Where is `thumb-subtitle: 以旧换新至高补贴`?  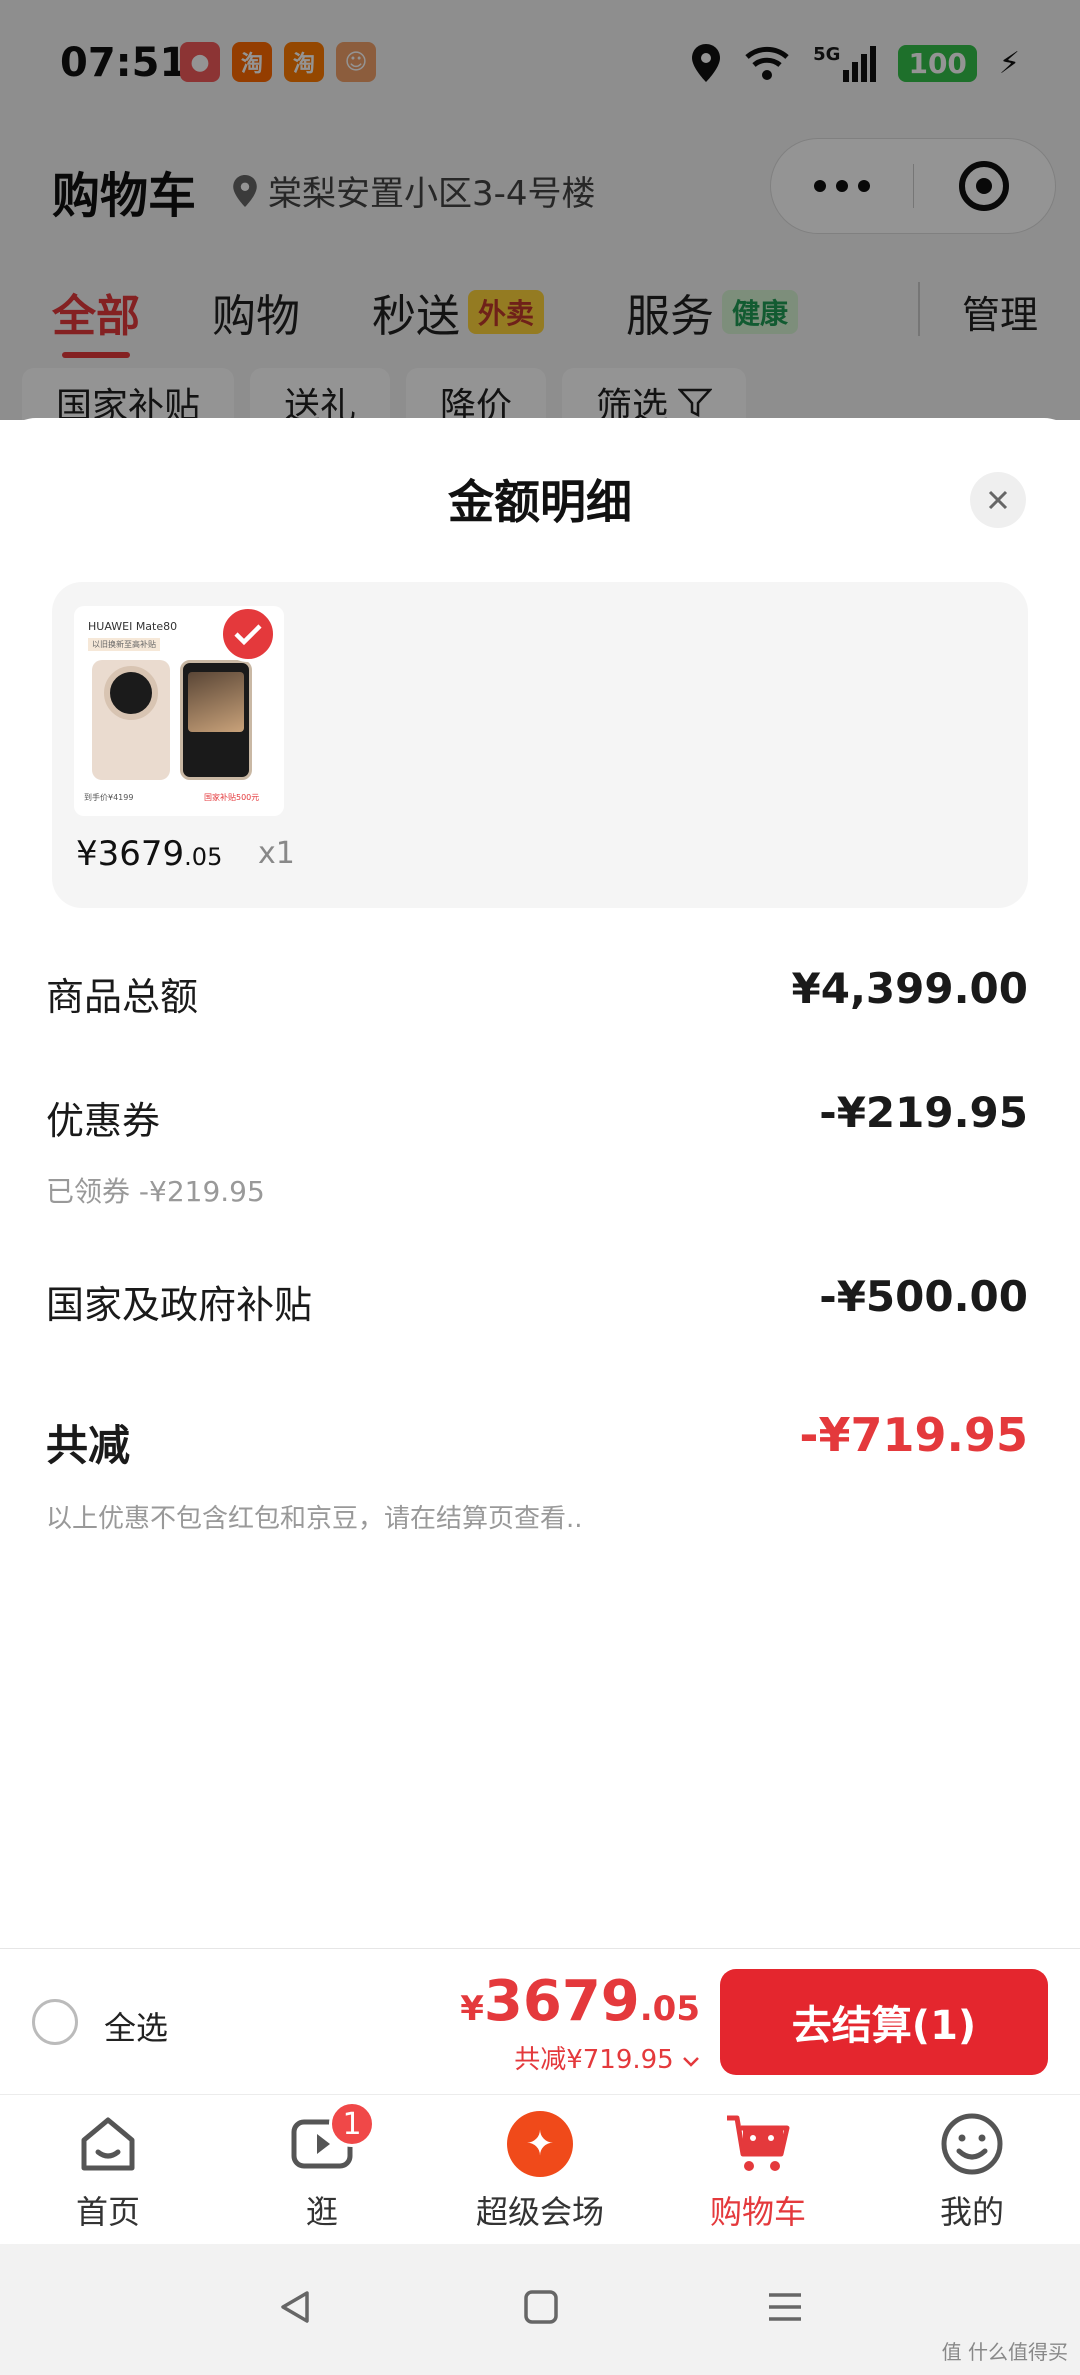 thumb-subtitle: 以旧换新至高补贴 is located at coordinates (124, 644).